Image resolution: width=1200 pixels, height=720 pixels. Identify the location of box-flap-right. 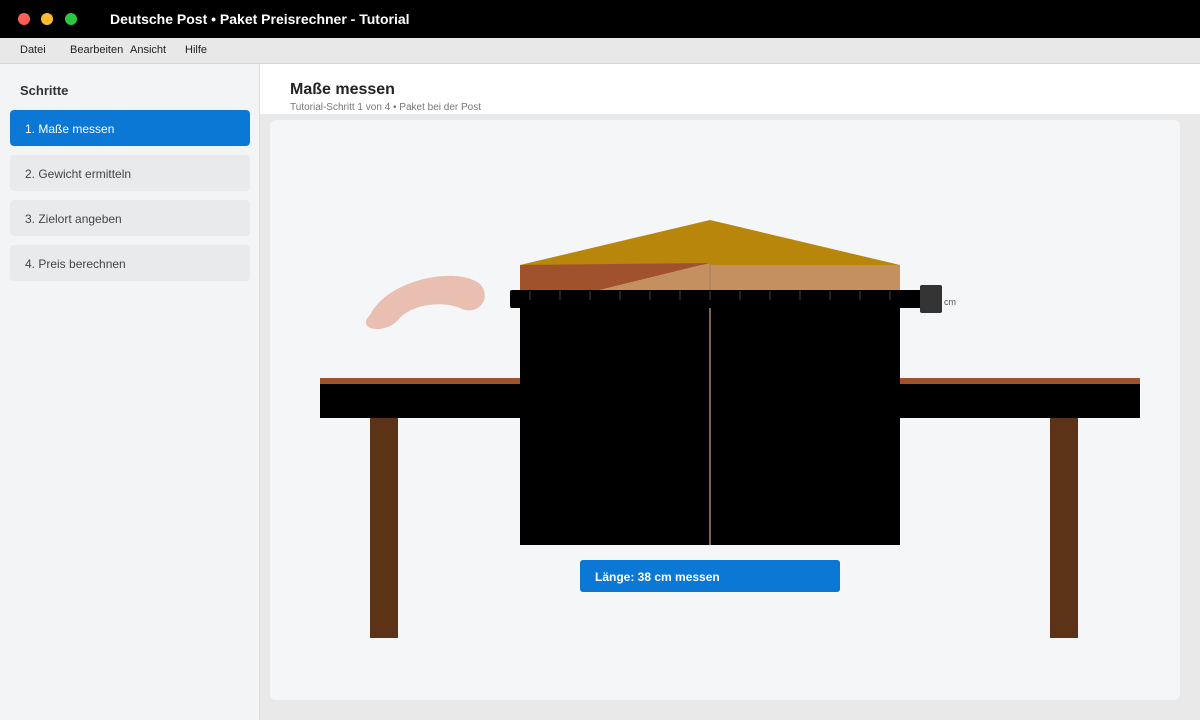
(805, 277).